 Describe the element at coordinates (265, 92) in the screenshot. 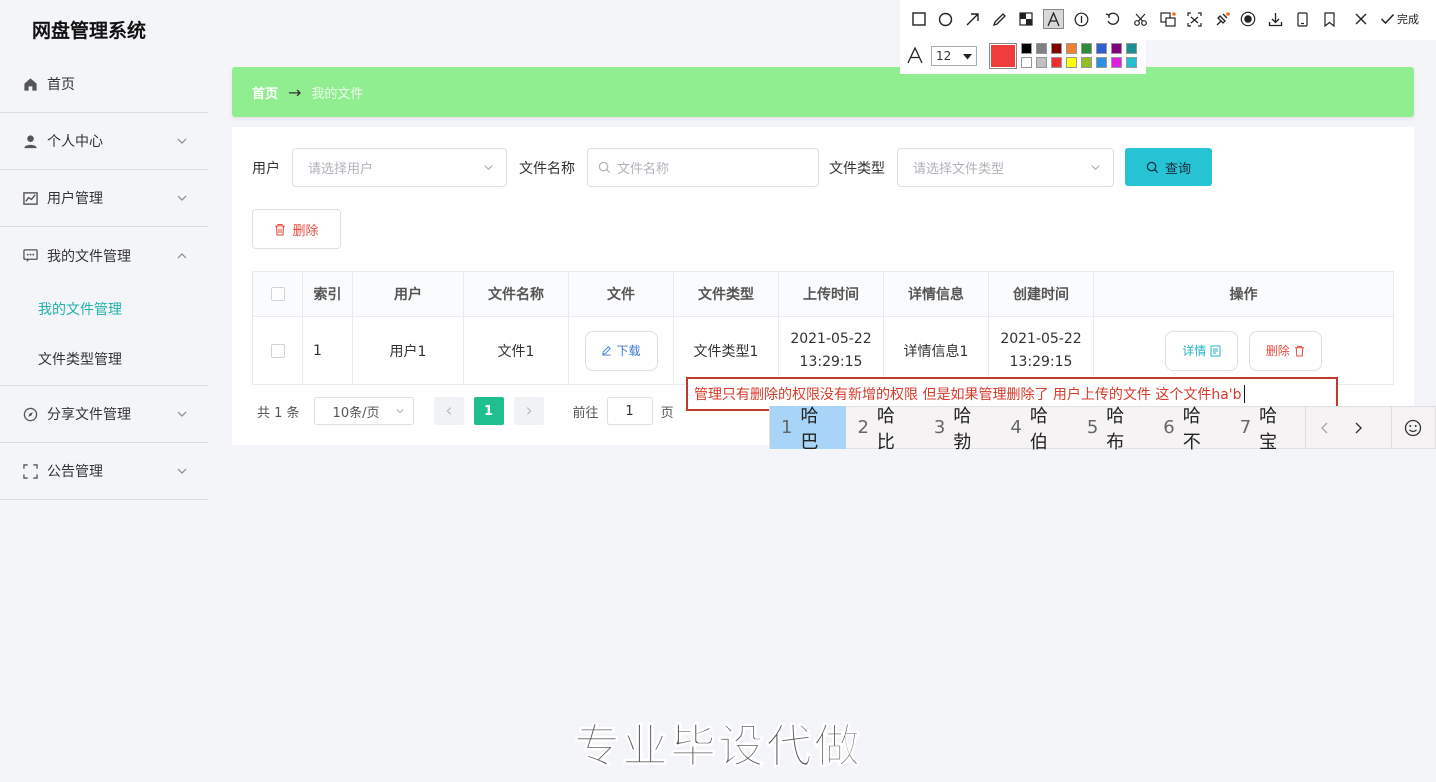

I see `breadcrumb-home: 首页` at that location.